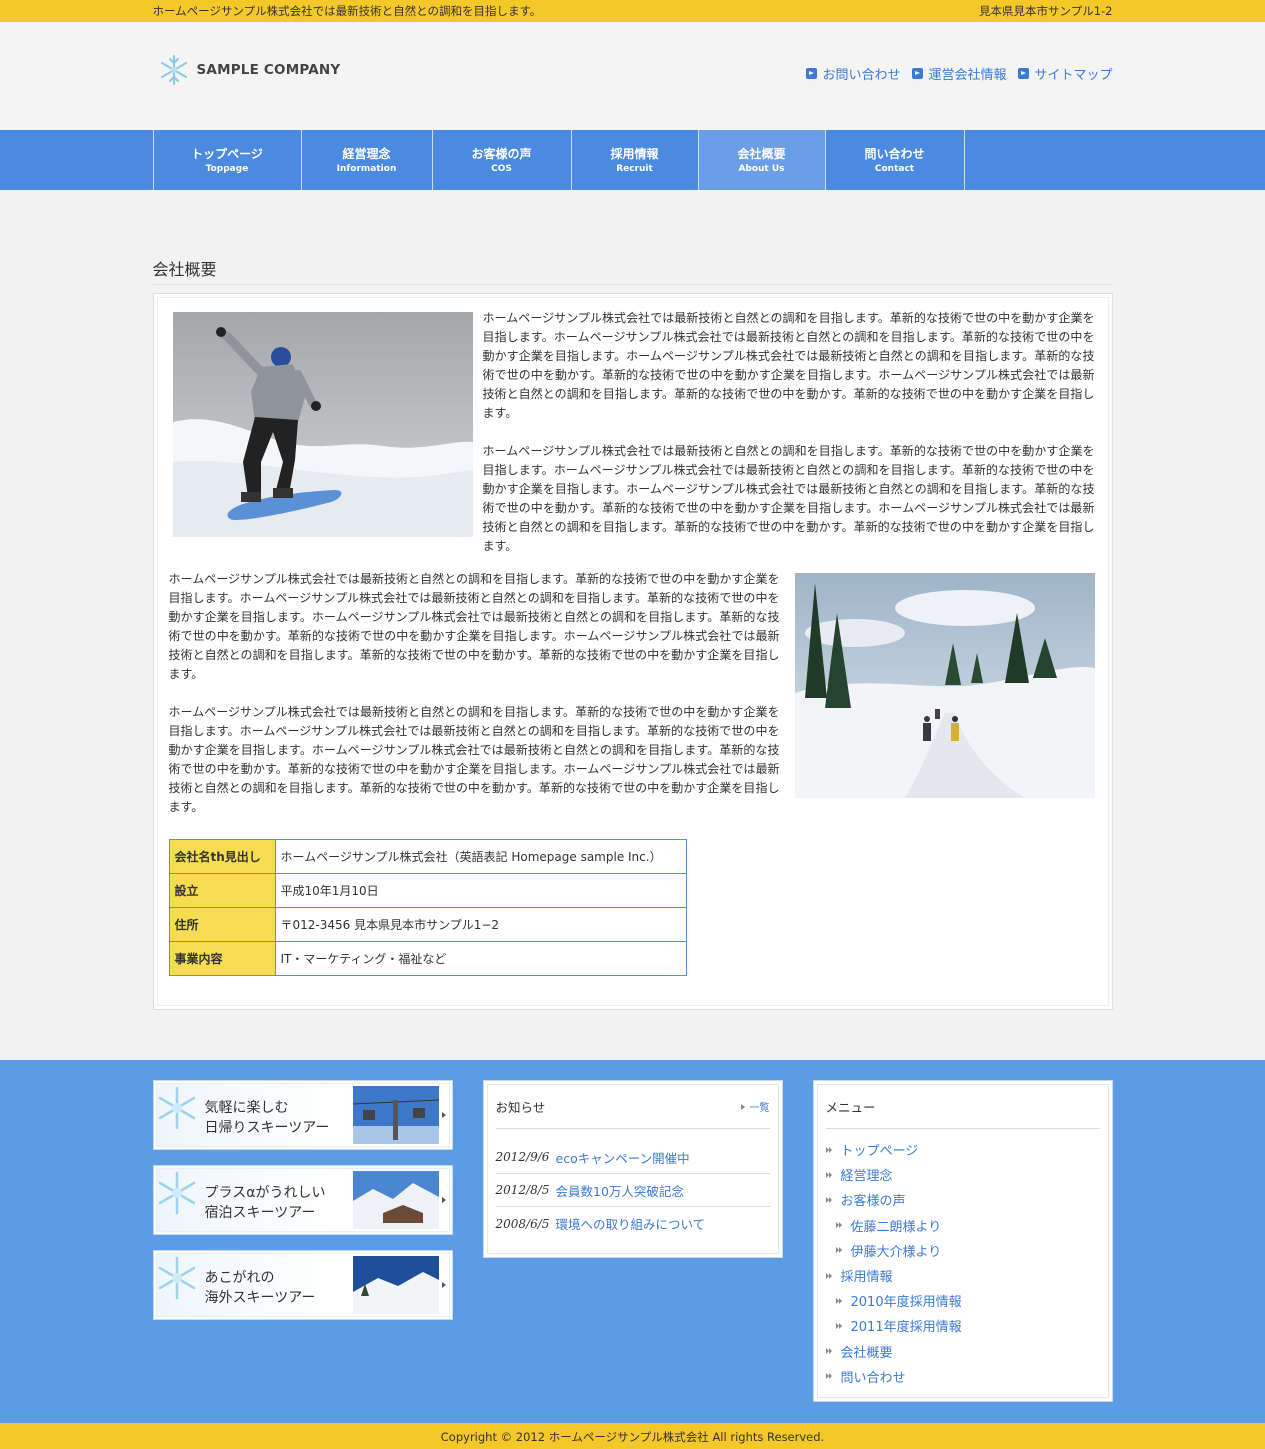  Describe the element at coordinates (962, 1149) in the screenshot. I see `menu-item-toppage: トップページ` at that location.